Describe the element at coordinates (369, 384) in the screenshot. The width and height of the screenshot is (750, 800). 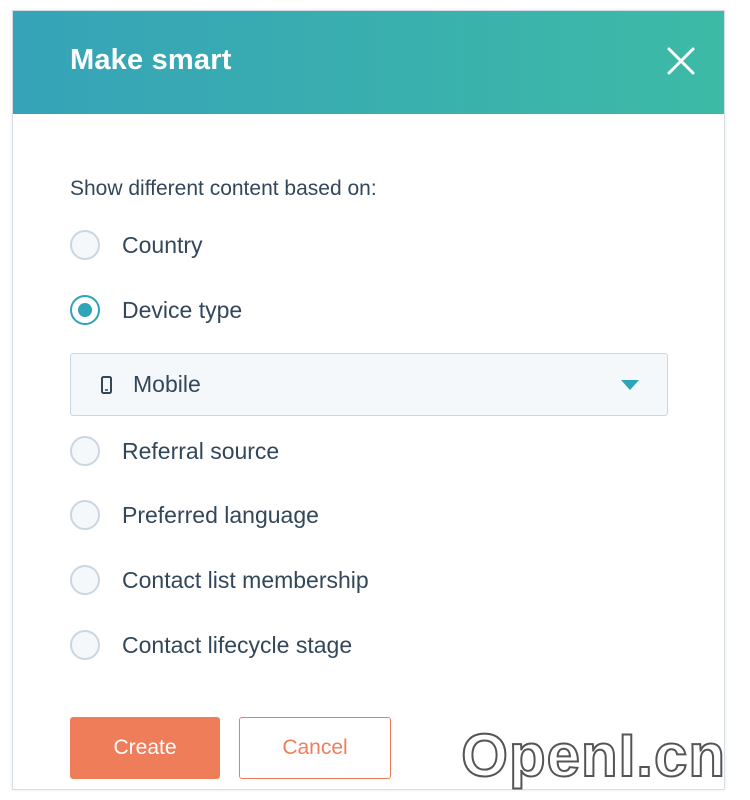
I see `device-type-select: Mobile` at that location.